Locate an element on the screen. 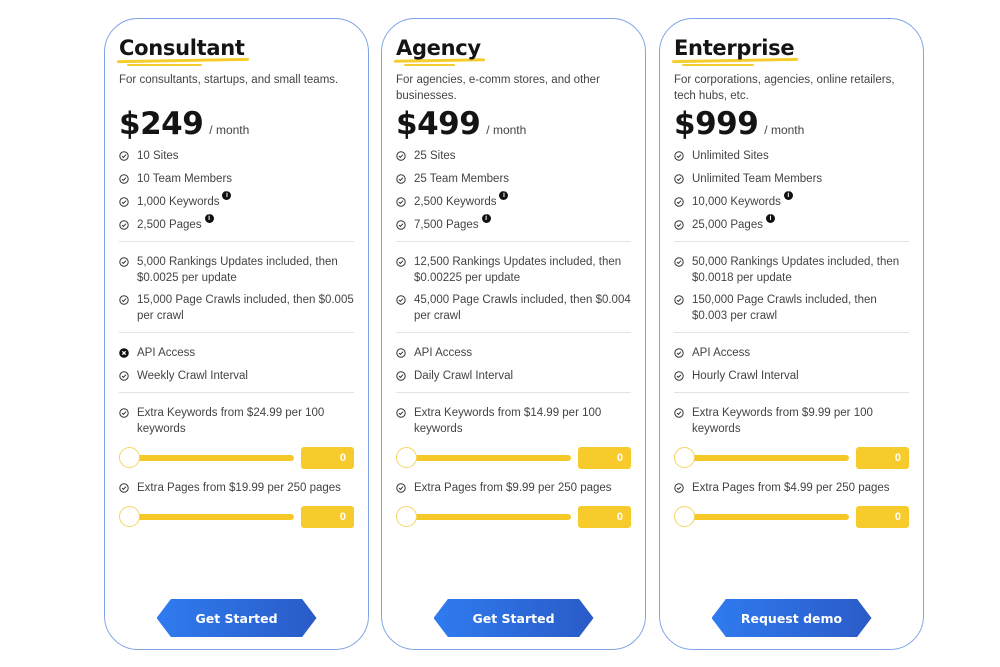 This screenshot has height=667, width=1000. price-row: $249 / month is located at coordinates (236, 124).